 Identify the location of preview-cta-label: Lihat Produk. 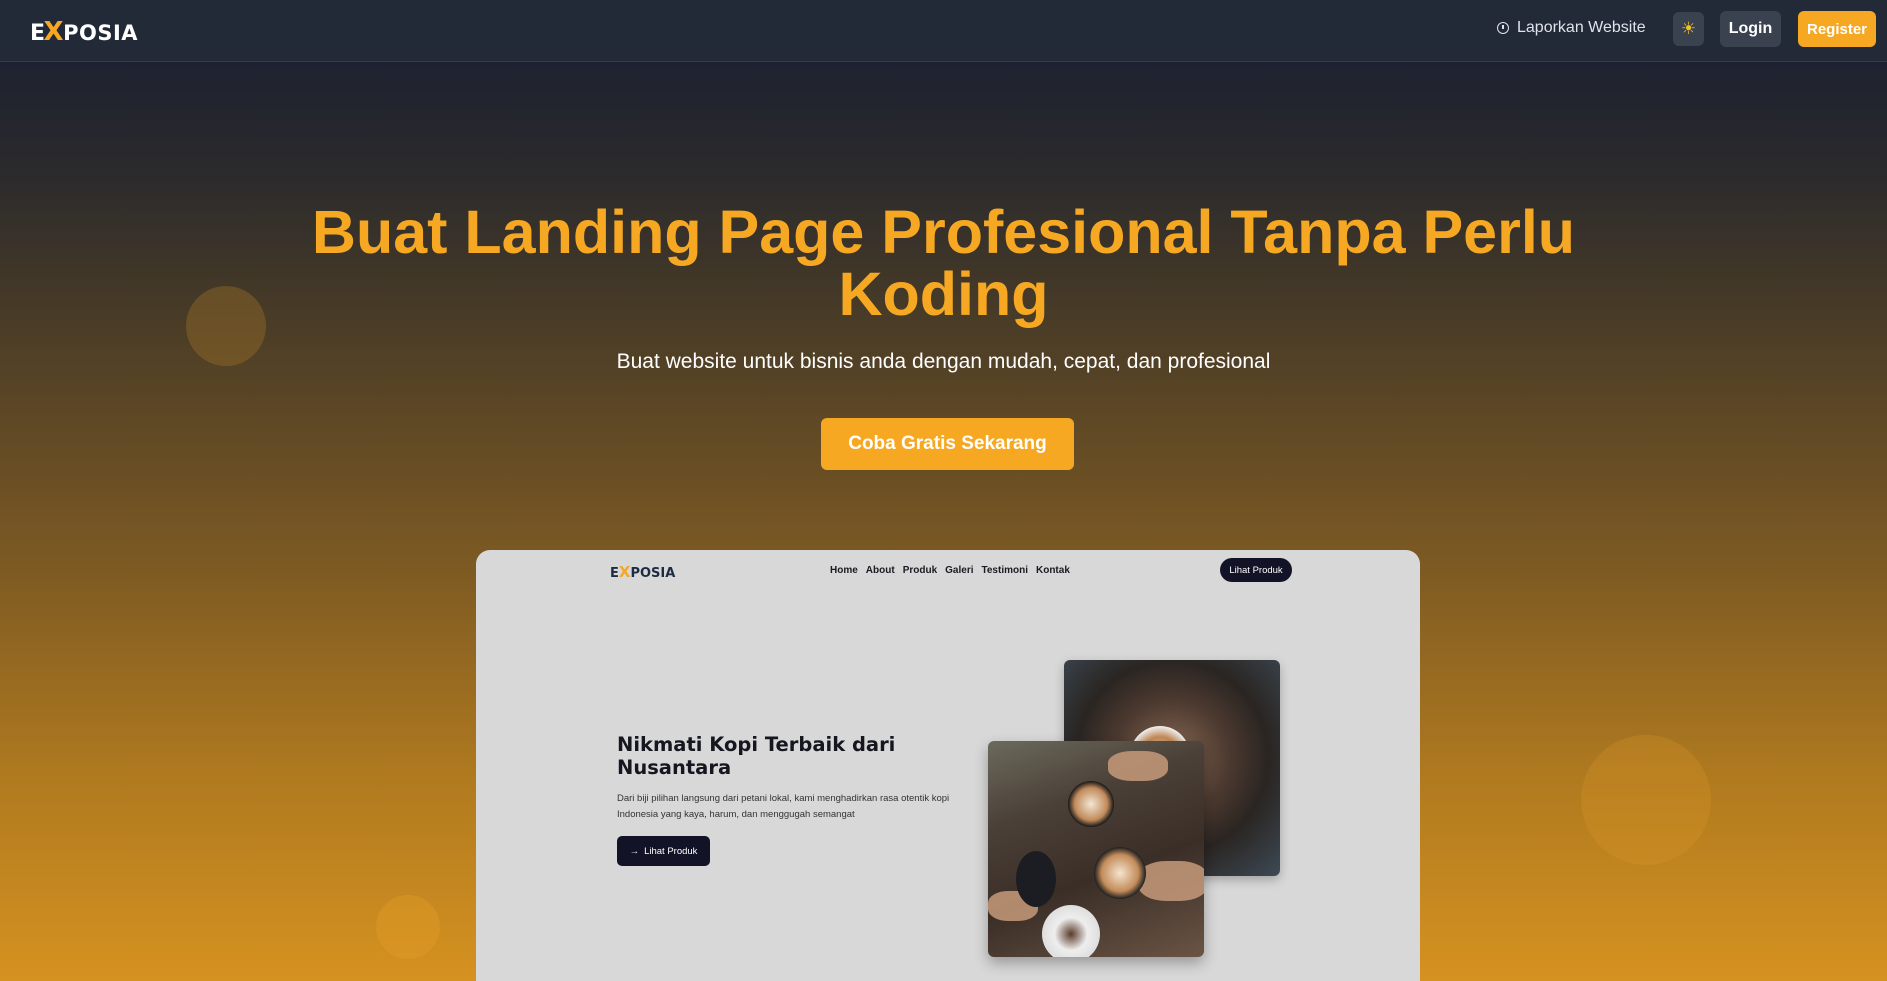
(671, 851).